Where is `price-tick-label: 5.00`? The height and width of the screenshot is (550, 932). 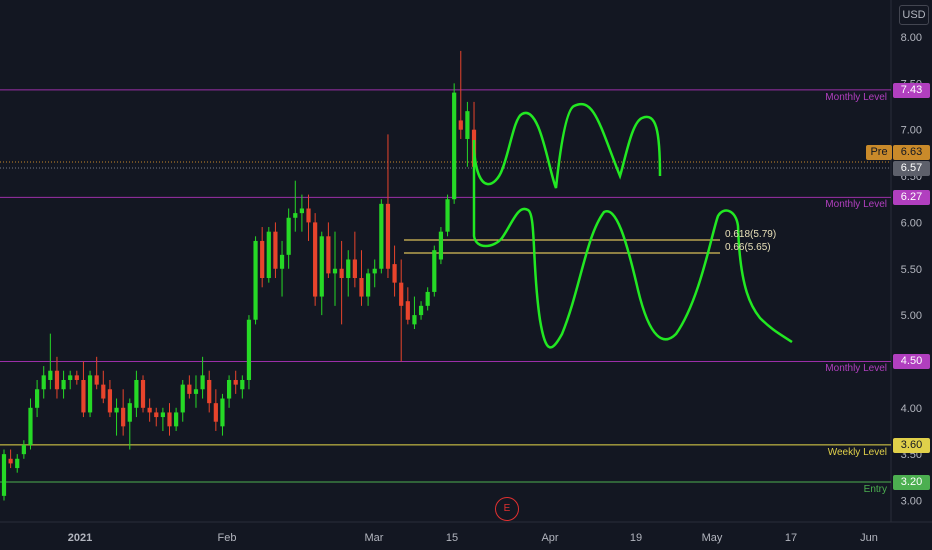 price-tick-label: 5.00 is located at coordinates (911, 316).